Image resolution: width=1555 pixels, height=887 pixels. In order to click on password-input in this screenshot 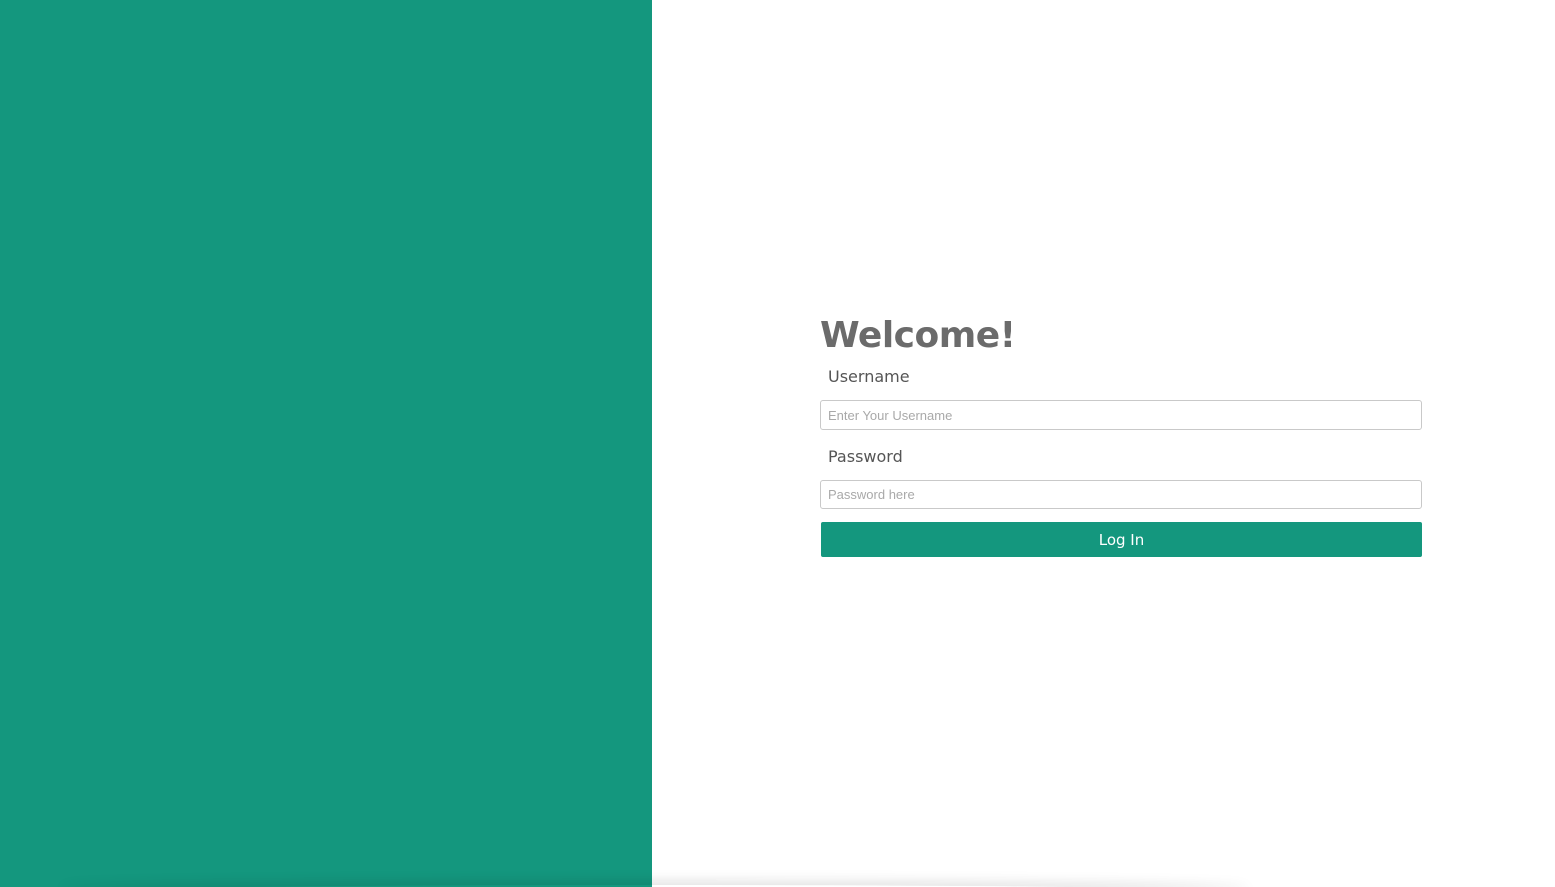, I will do `click(1121, 494)`.